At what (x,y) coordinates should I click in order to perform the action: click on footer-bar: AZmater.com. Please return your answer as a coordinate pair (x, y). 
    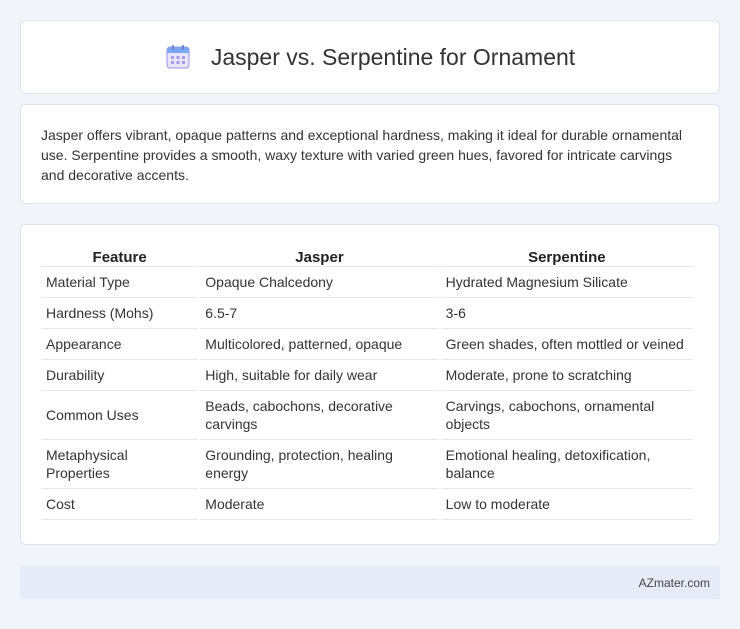
    Looking at the image, I should click on (370, 582).